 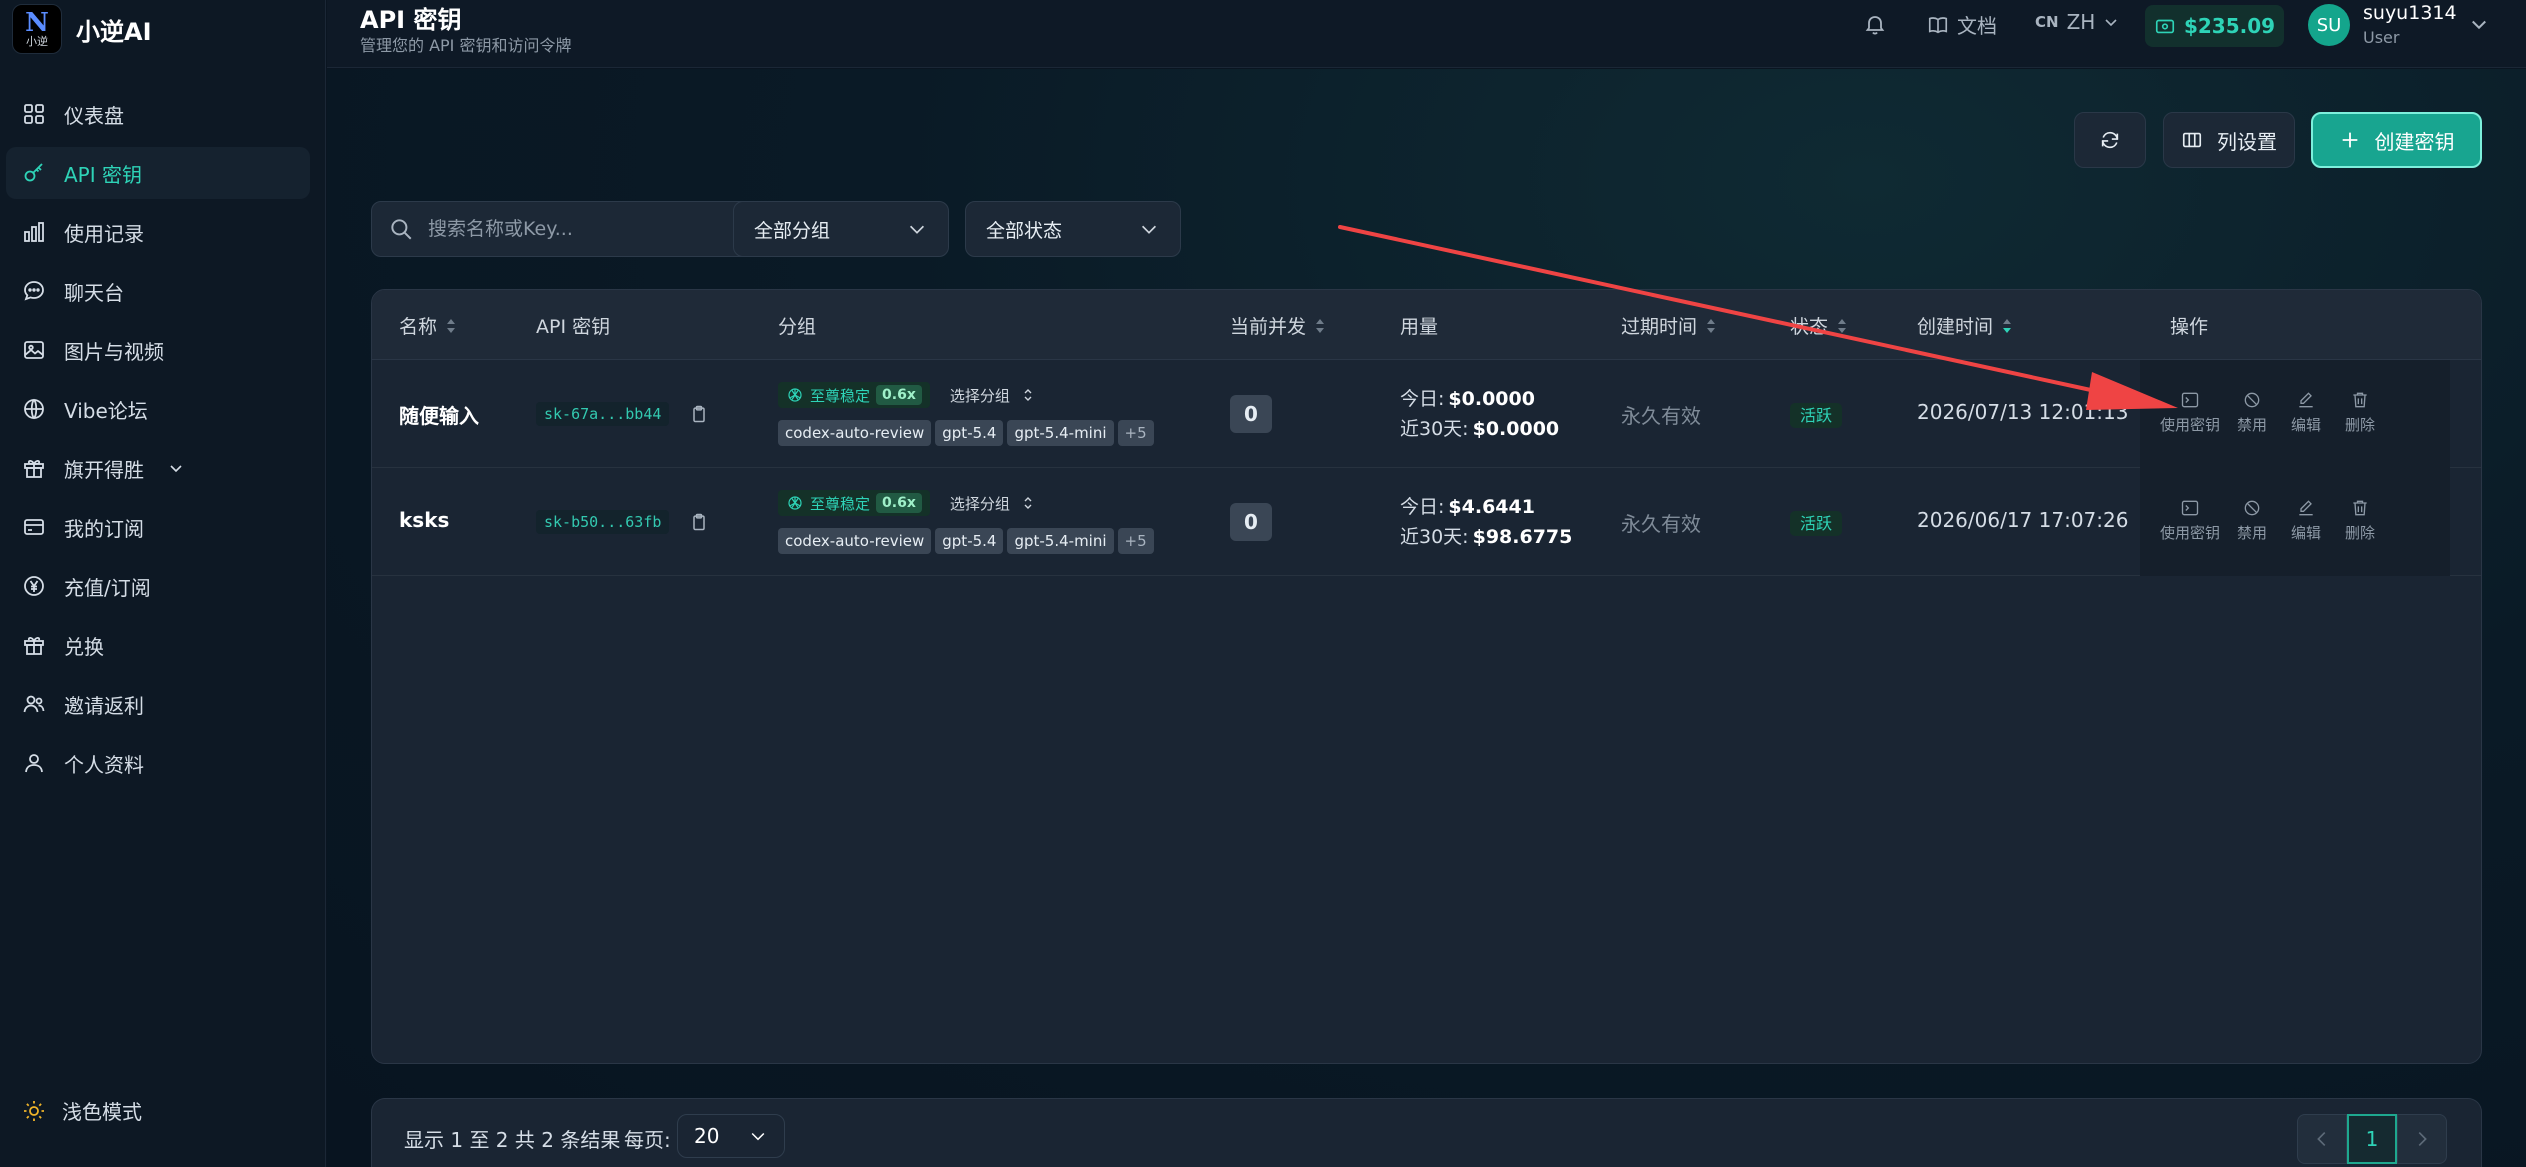 I want to click on use-key-label: 使用密钥, so click(x=2189, y=425).